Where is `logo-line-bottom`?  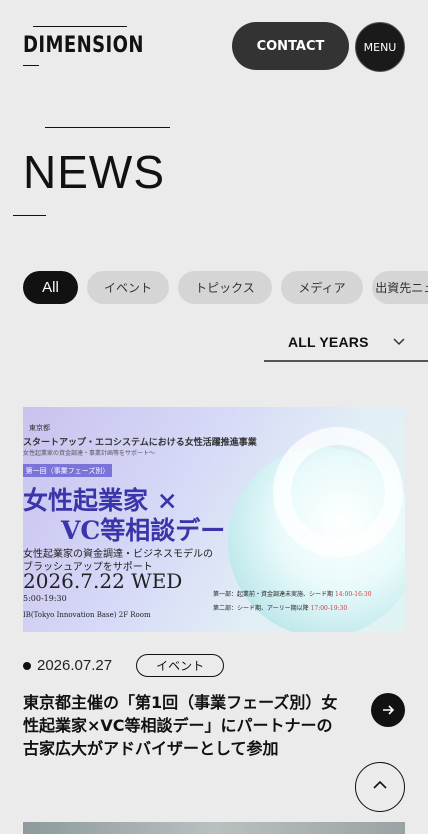 logo-line-bottom is located at coordinates (31, 65).